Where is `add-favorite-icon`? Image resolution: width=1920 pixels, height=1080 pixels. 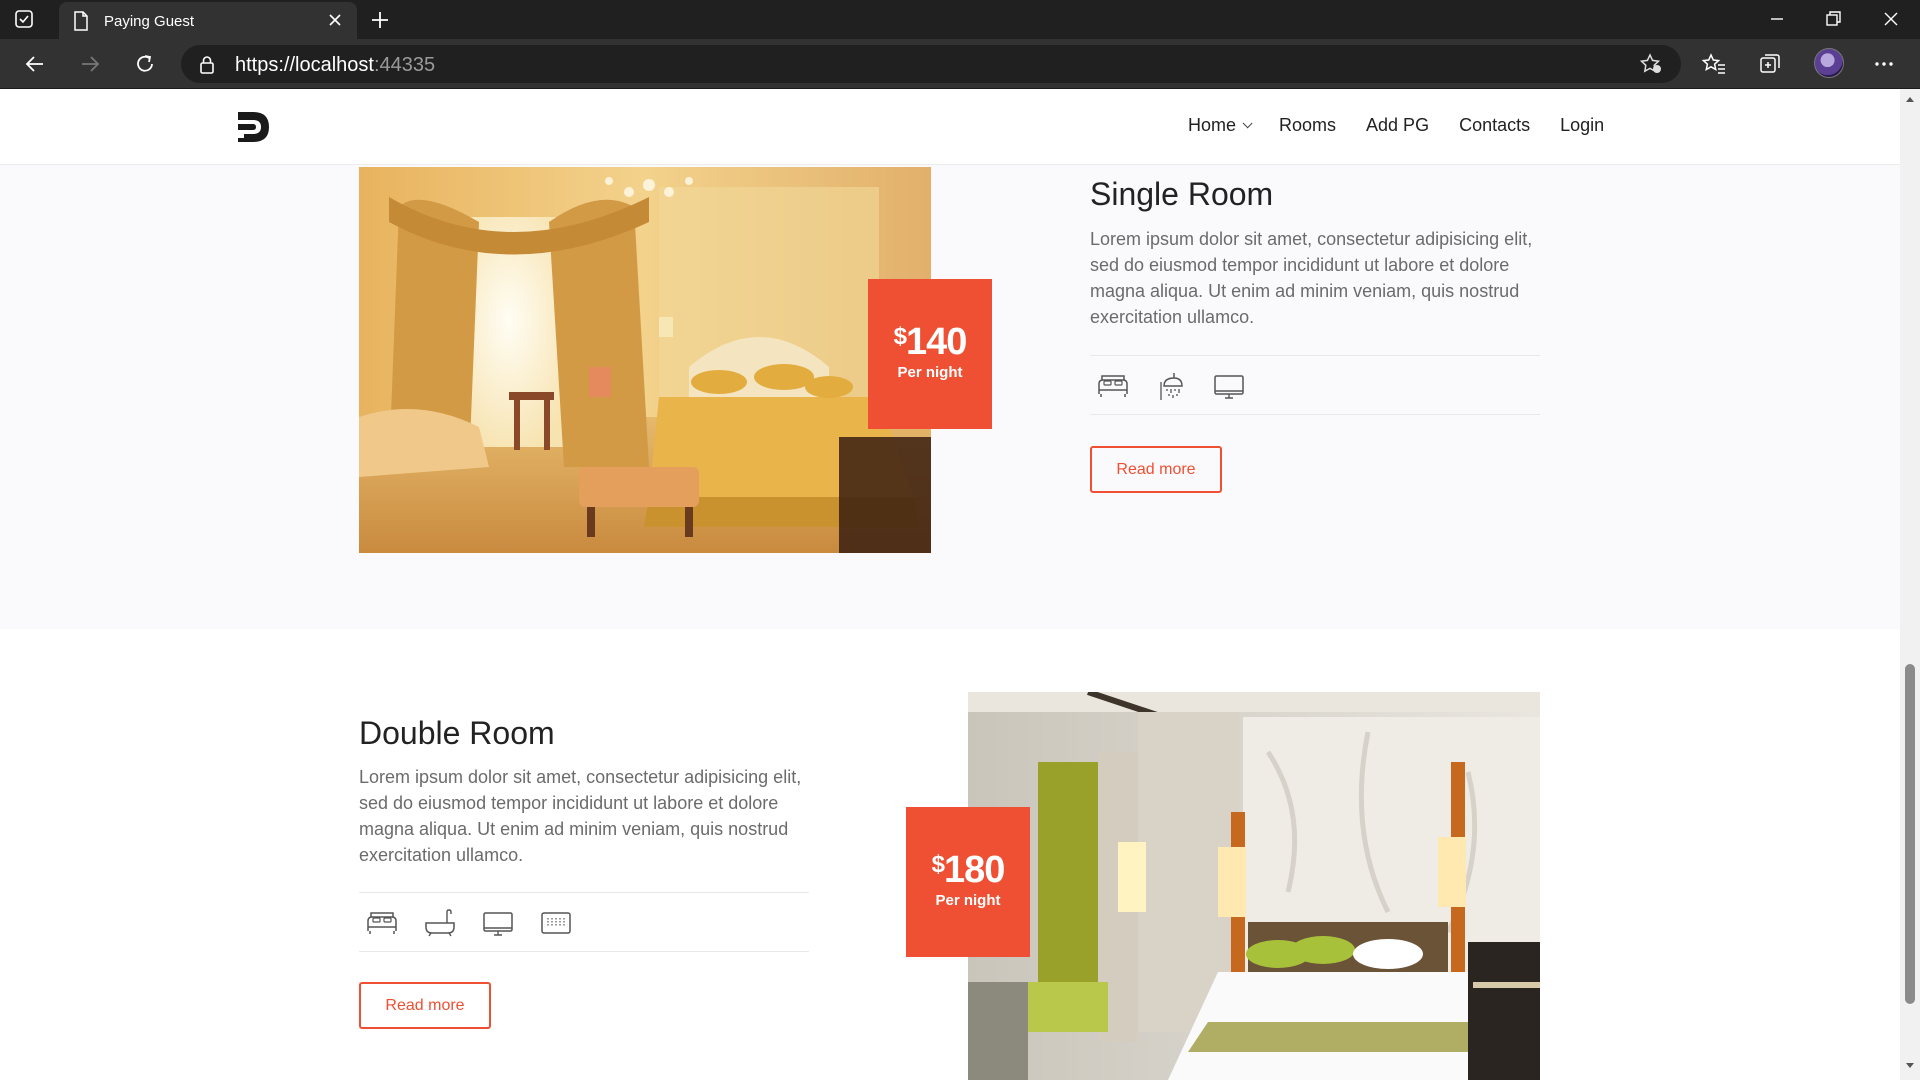
add-favorite-icon is located at coordinates (1651, 64).